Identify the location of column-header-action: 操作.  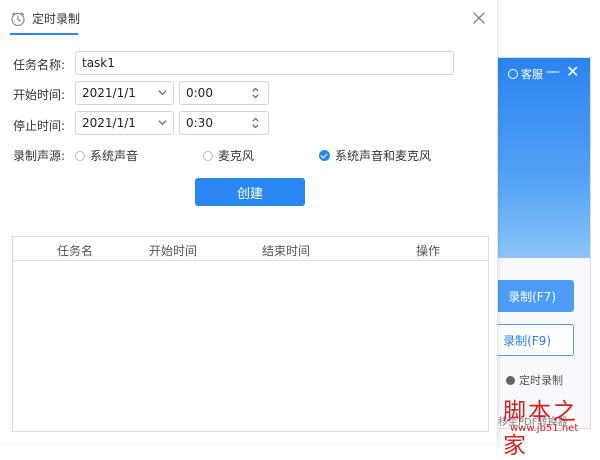
(428, 251).